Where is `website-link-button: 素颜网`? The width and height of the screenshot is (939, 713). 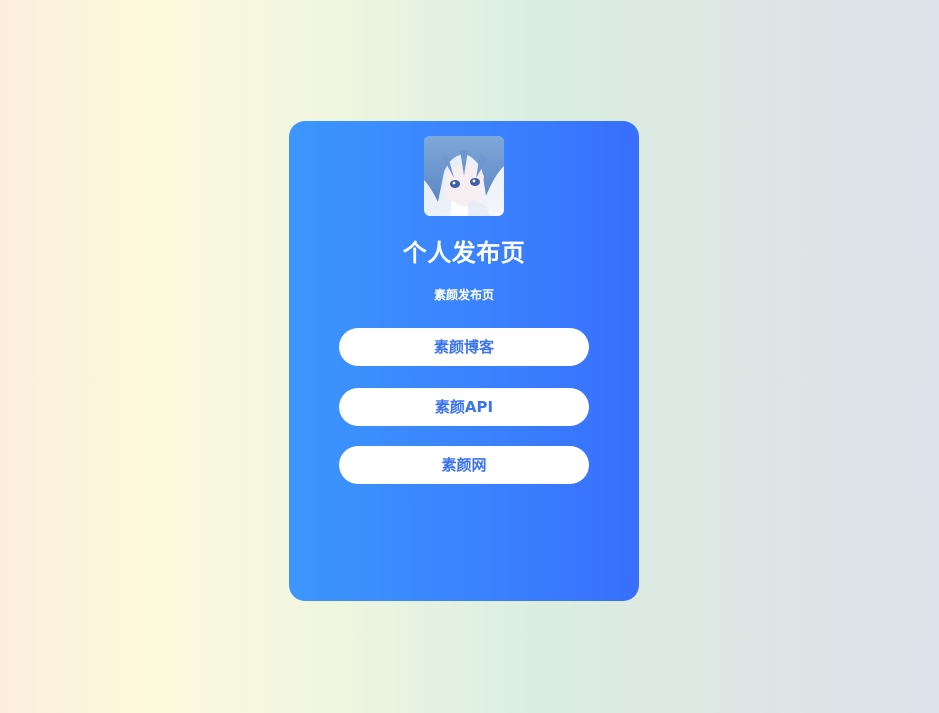
website-link-button: 素颜网 is located at coordinates (464, 465).